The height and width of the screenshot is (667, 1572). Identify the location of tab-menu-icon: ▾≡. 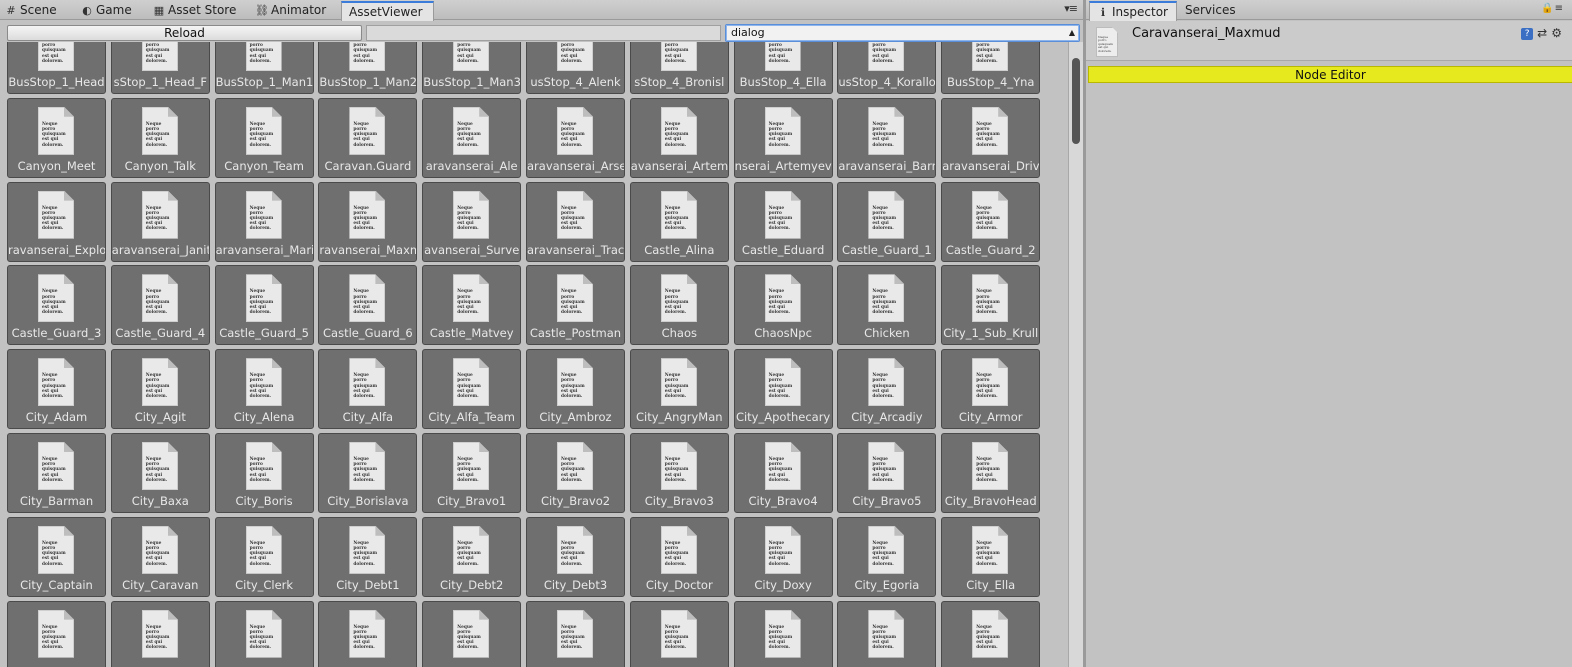
(1071, 8).